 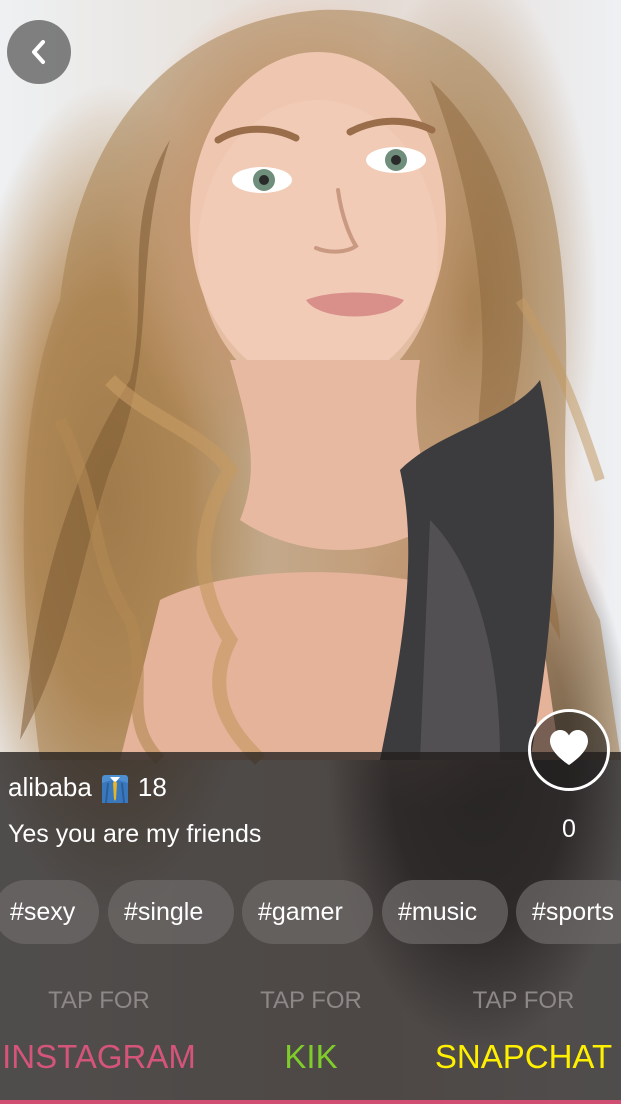 What do you see at coordinates (311, 1000) in the screenshot?
I see `kik-tap-label: TAP FOR` at bounding box center [311, 1000].